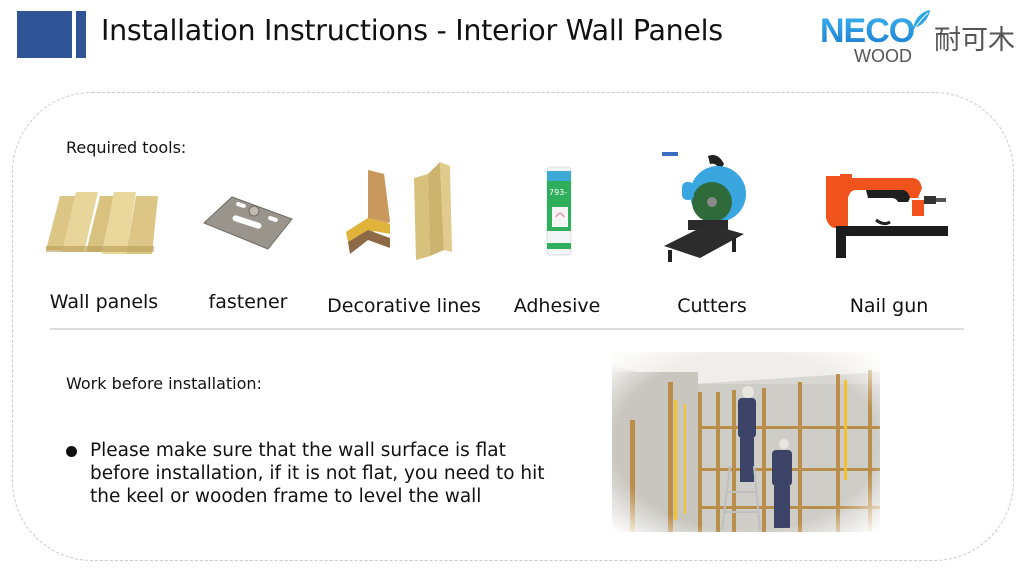 The width and height of the screenshot is (1024, 575). Describe the element at coordinates (248, 302) in the screenshot. I see `tool-label-fastener: fastener` at that location.